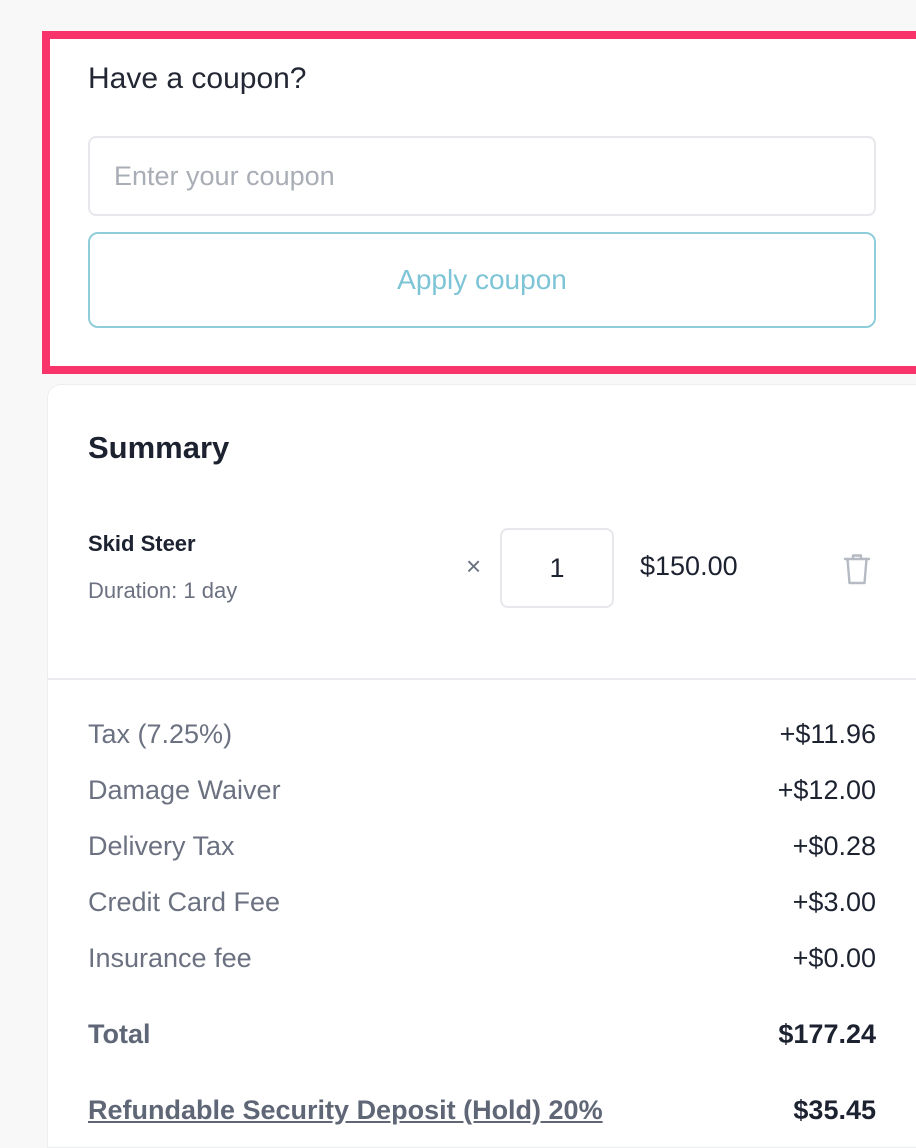 This screenshot has height=1148, width=916. I want to click on divider, so click(481, 679).